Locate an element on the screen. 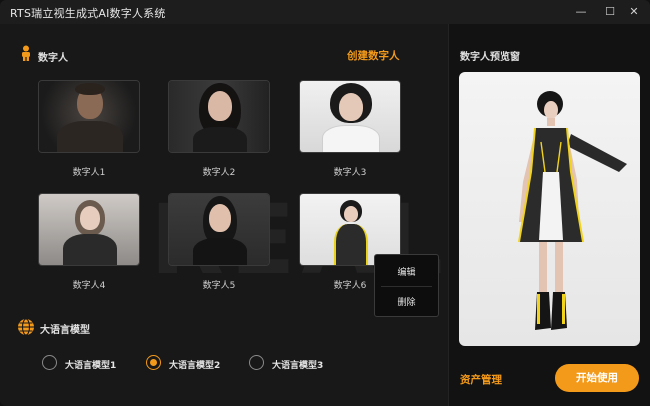 The height and width of the screenshot is (406, 650). maximize-button: ☐ is located at coordinates (610, 12).